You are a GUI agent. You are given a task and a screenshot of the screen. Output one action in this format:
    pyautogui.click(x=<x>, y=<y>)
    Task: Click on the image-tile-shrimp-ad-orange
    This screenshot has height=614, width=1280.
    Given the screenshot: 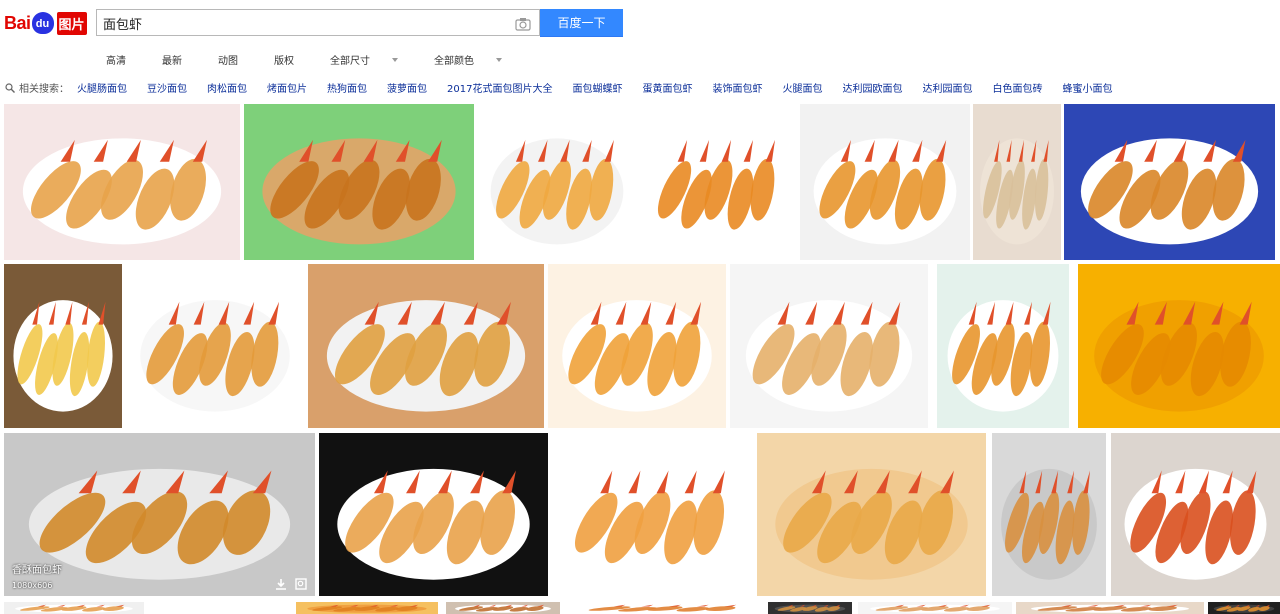 What is the action you would take?
    pyautogui.click(x=637, y=346)
    